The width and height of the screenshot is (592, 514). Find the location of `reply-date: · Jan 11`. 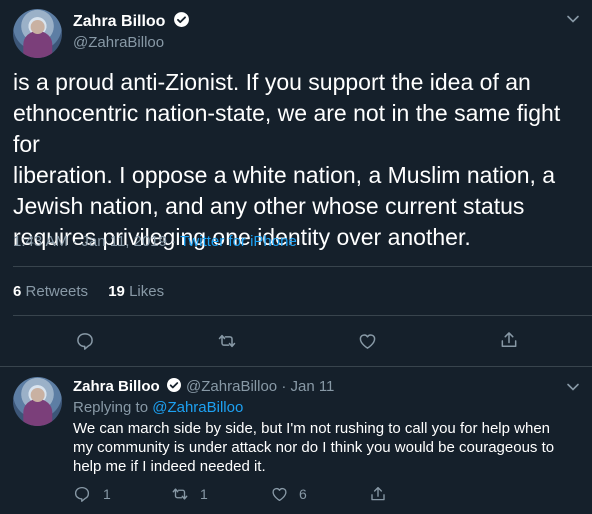

reply-date: · Jan 11 is located at coordinates (307, 386).